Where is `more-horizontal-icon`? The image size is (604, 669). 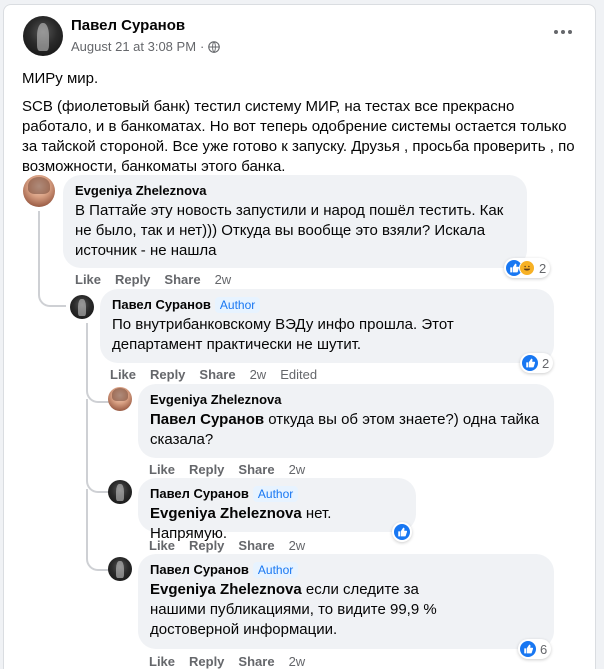 more-horizontal-icon is located at coordinates (563, 32).